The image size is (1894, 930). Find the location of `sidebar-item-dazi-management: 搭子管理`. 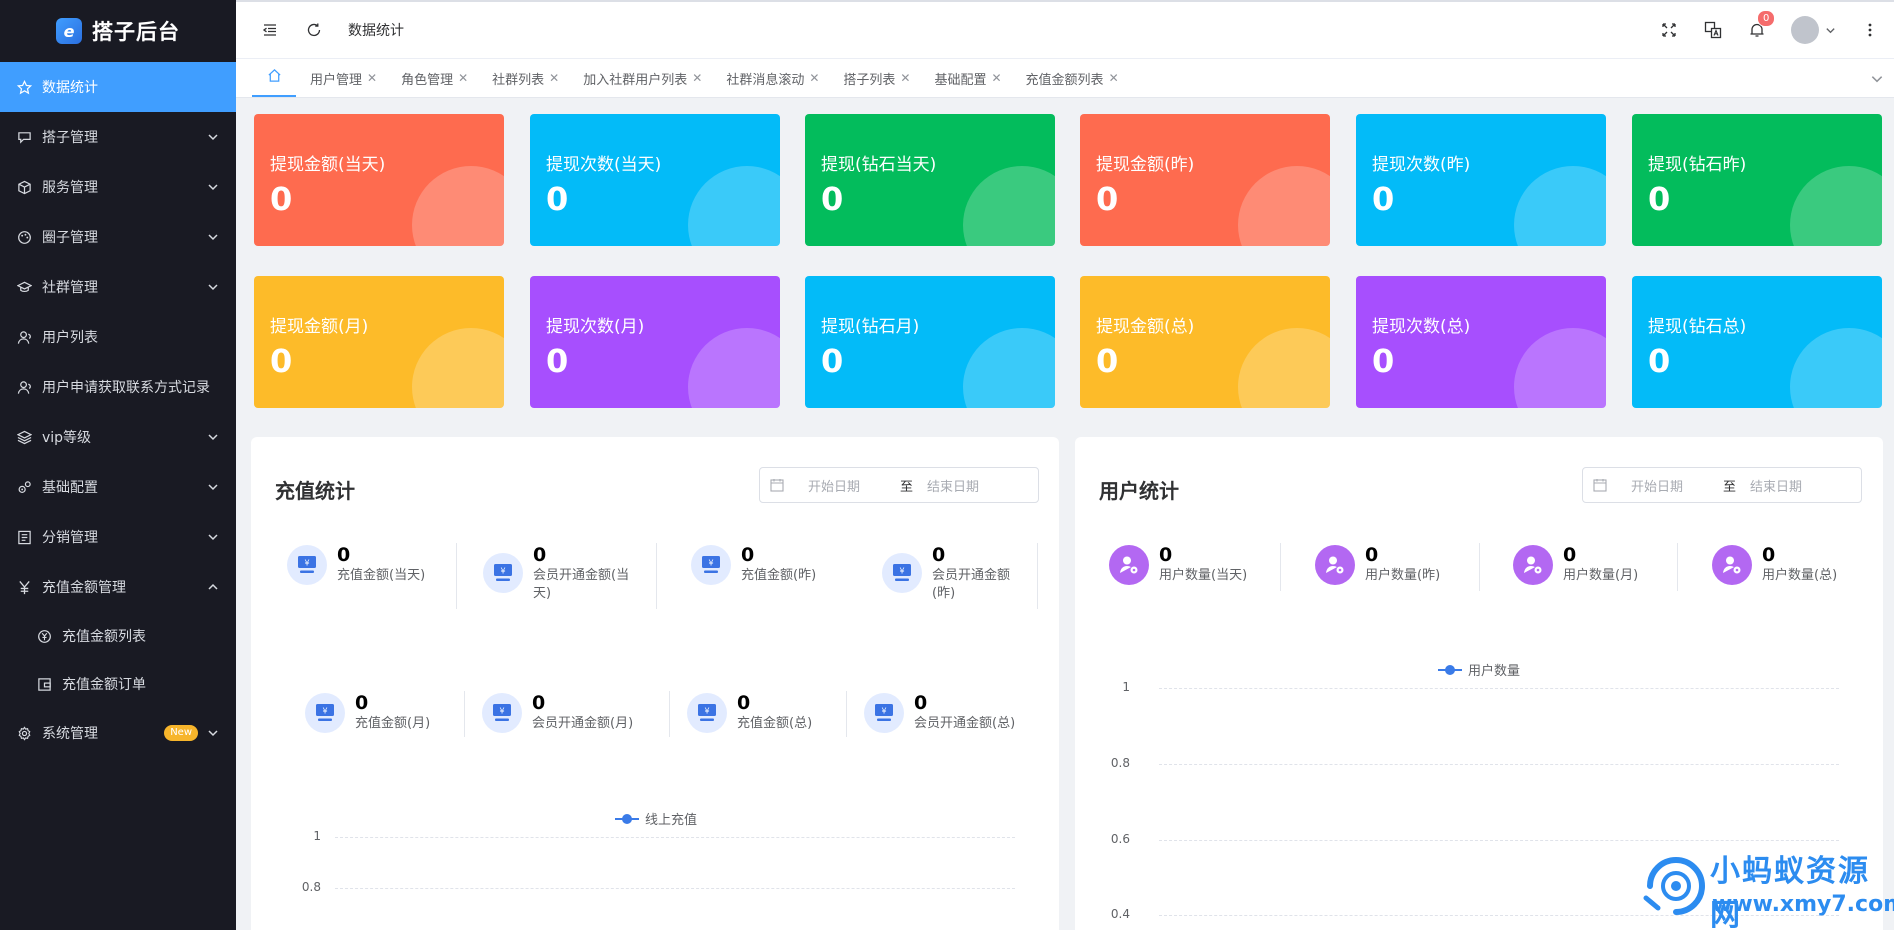

sidebar-item-dazi-management: 搭子管理 is located at coordinates (118, 137).